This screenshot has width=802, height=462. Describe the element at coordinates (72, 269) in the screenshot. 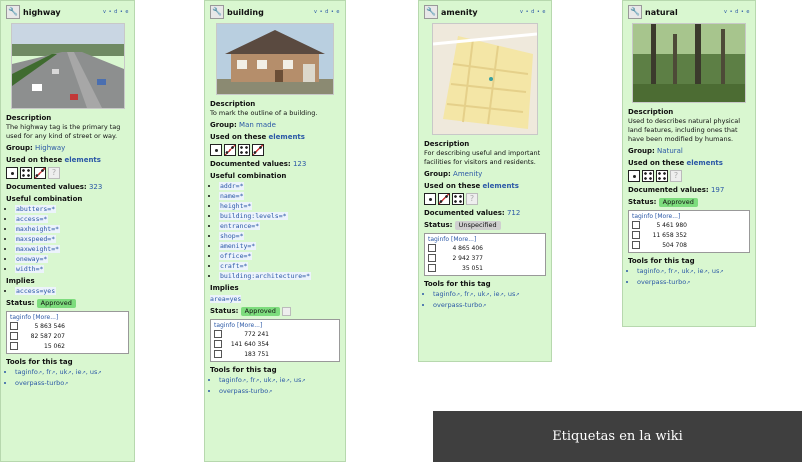

I see `list-item: width=*` at that location.